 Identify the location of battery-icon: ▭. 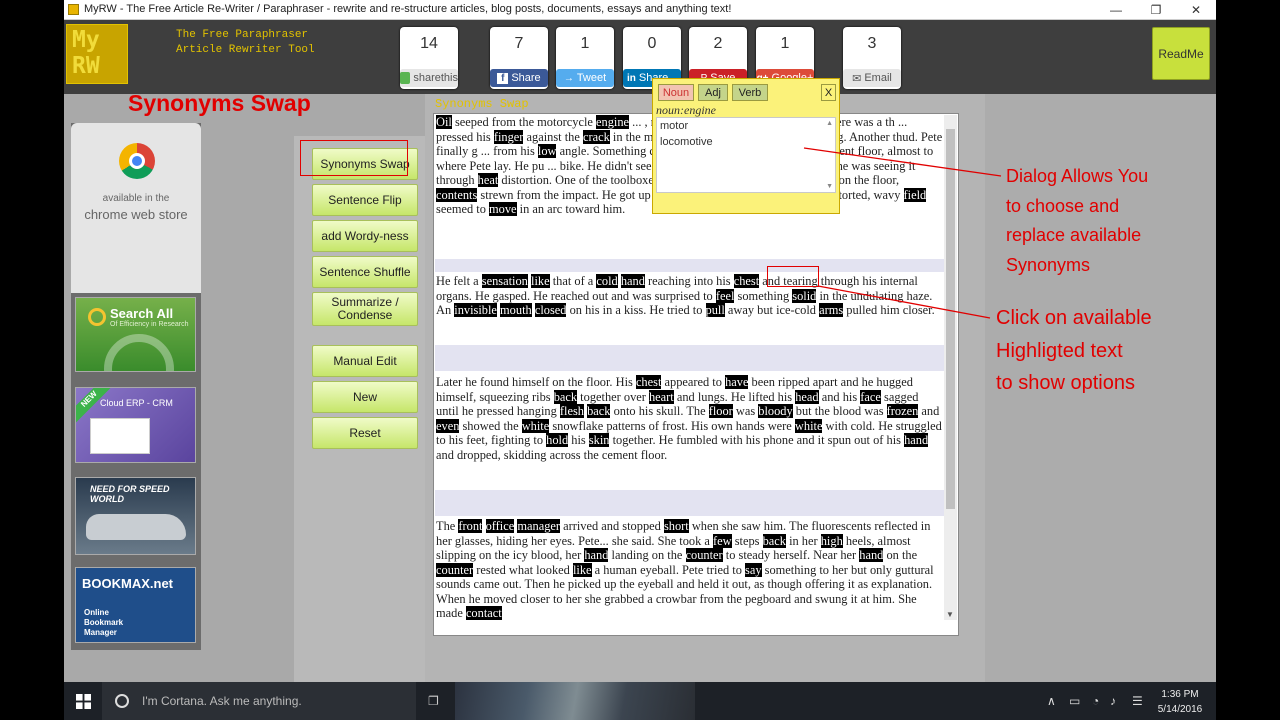
(1074, 701).